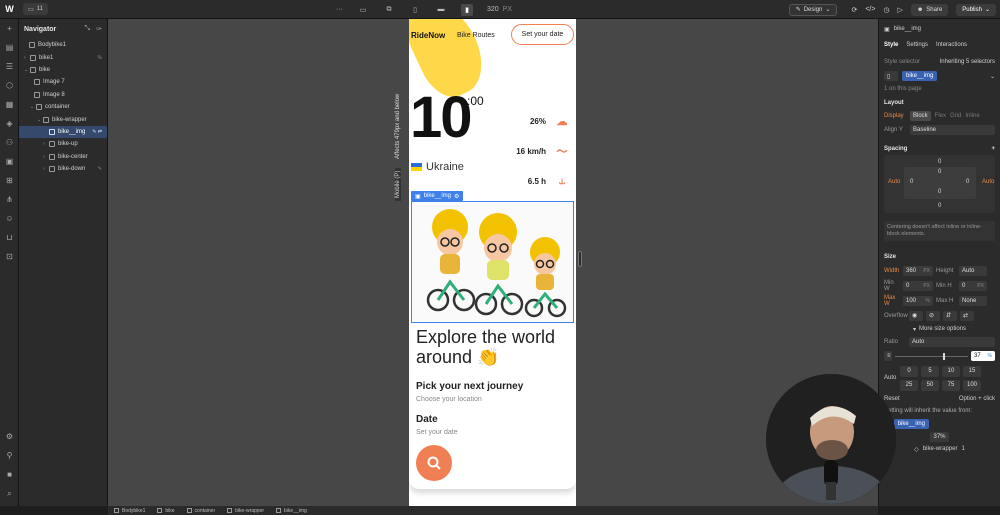 The width and height of the screenshot is (1000, 515). Describe the element at coordinates (918, 270) in the screenshot. I see `width-input: 360 PX` at that location.